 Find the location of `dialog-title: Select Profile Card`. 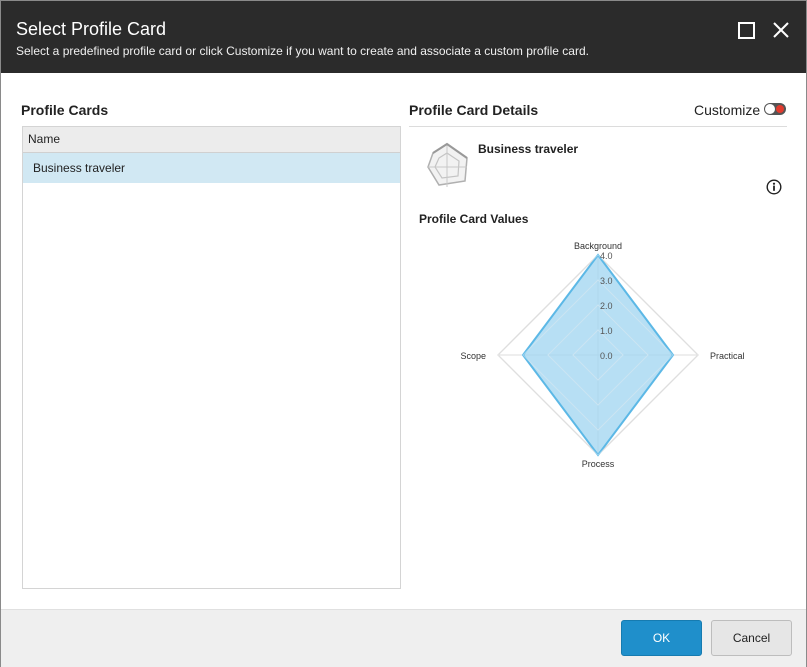

dialog-title: Select Profile Card is located at coordinates (91, 29).